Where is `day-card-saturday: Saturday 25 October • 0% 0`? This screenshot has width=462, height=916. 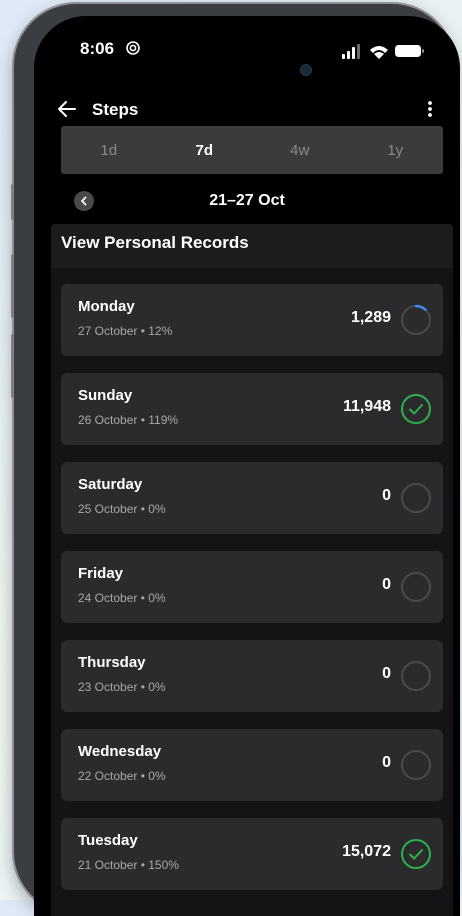
day-card-saturday: Saturday 25 October • 0% 0 is located at coordinates (252, 498).